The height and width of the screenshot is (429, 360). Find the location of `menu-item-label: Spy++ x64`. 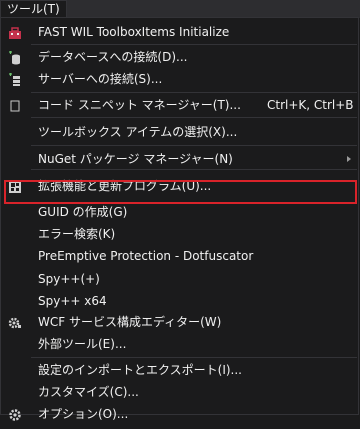

menu-item-label: Spy++ x64 is located at coordinates (72, 301).